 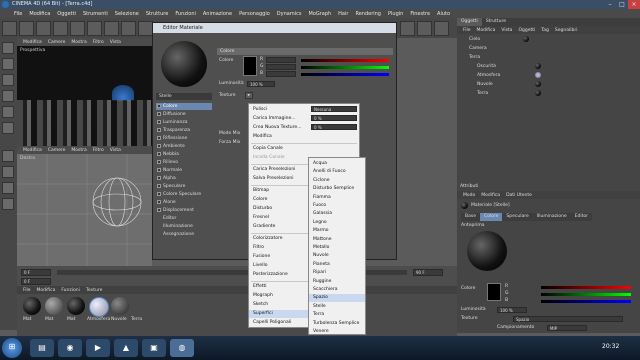 I want to click on viewport-menu-item: Vista, so click(x=115, y=150).